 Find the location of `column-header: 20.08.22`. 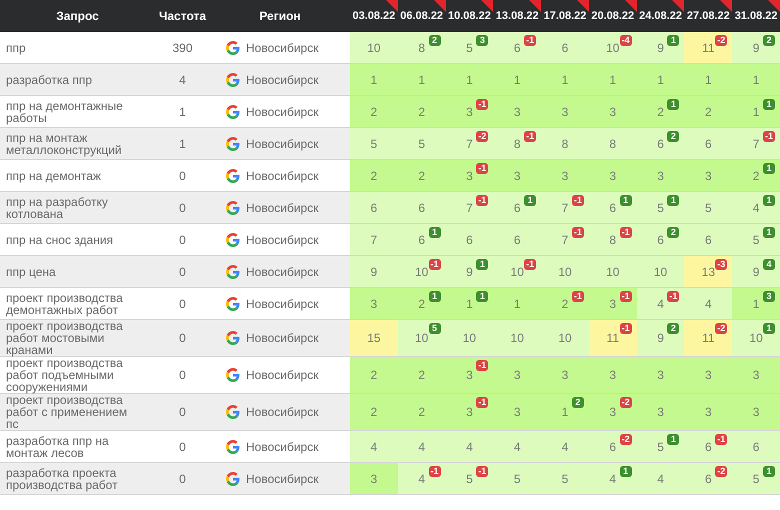

column-header: 20.08.22 is located at coordinates (612, 16).